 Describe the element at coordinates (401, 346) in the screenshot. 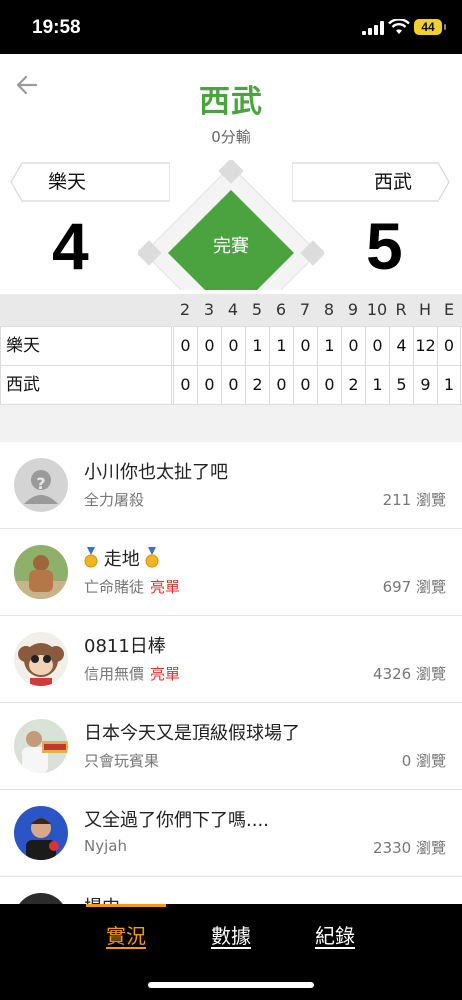

I see `linescore-runs: 4` at that location.